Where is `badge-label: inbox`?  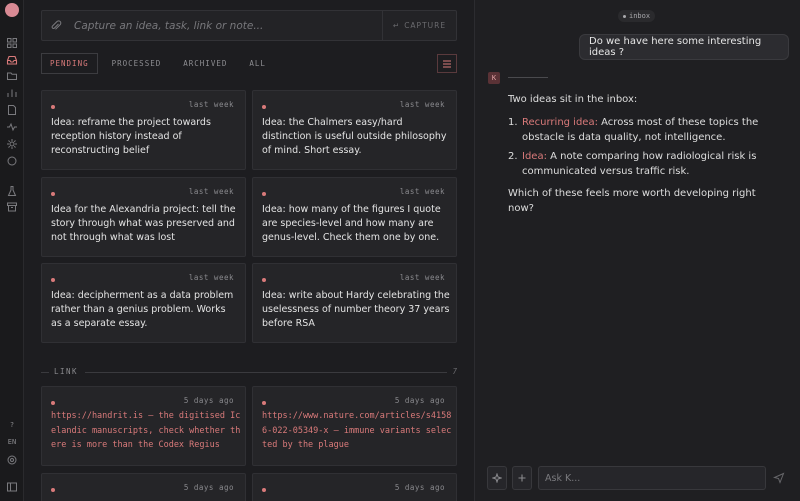
badge-label: inbox is located at coordinates (640, 16).